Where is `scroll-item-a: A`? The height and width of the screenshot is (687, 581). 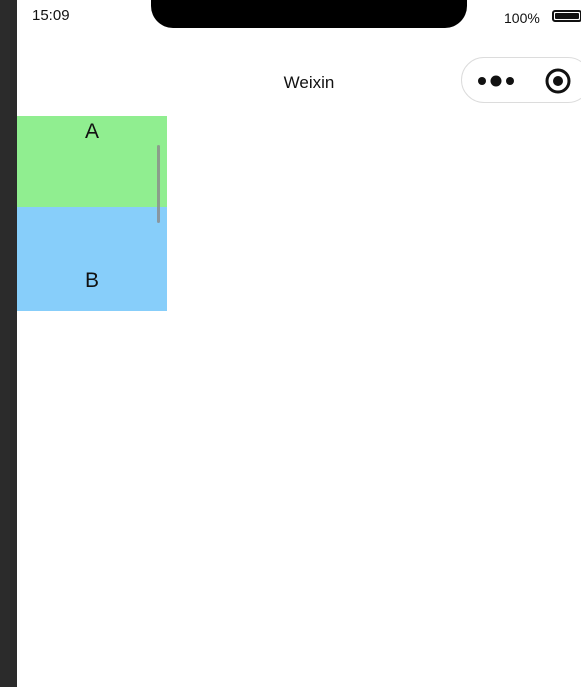
scroll-item-a: A is located at coordinates (92, 161).